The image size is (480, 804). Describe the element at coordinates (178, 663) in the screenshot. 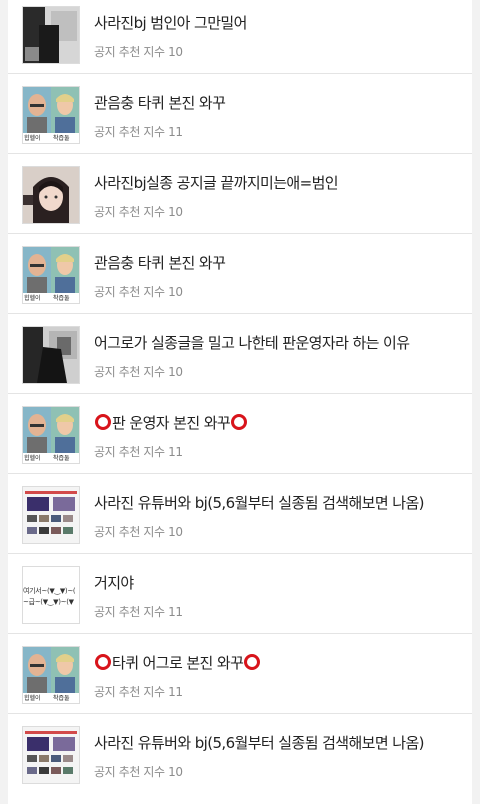

I see `post-title-text: 타퀴 어그로 본진 와꾸` at that location.